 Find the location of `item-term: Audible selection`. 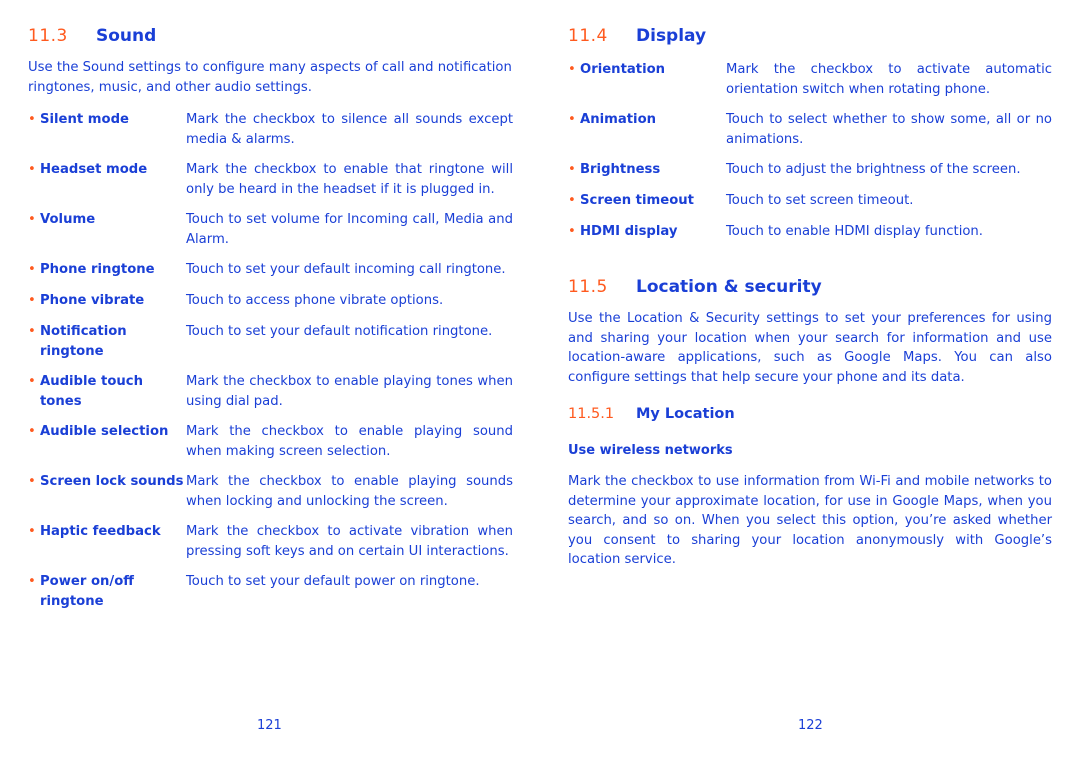

item-term: Audible selection is located at coordinates (104, 431).